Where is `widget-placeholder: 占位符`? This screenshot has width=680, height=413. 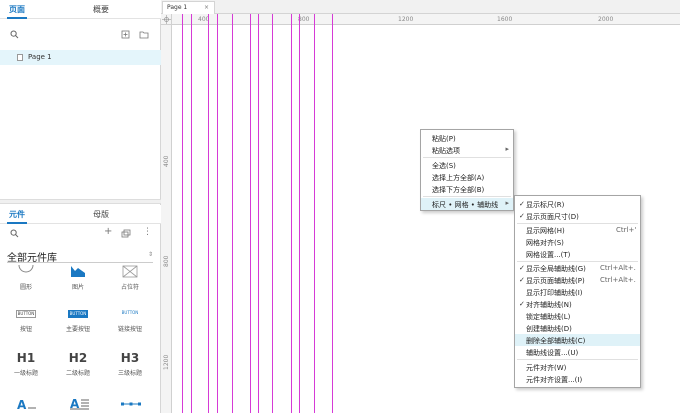
widget-placeholder: 占位符 is located at coordinates (130, 277).